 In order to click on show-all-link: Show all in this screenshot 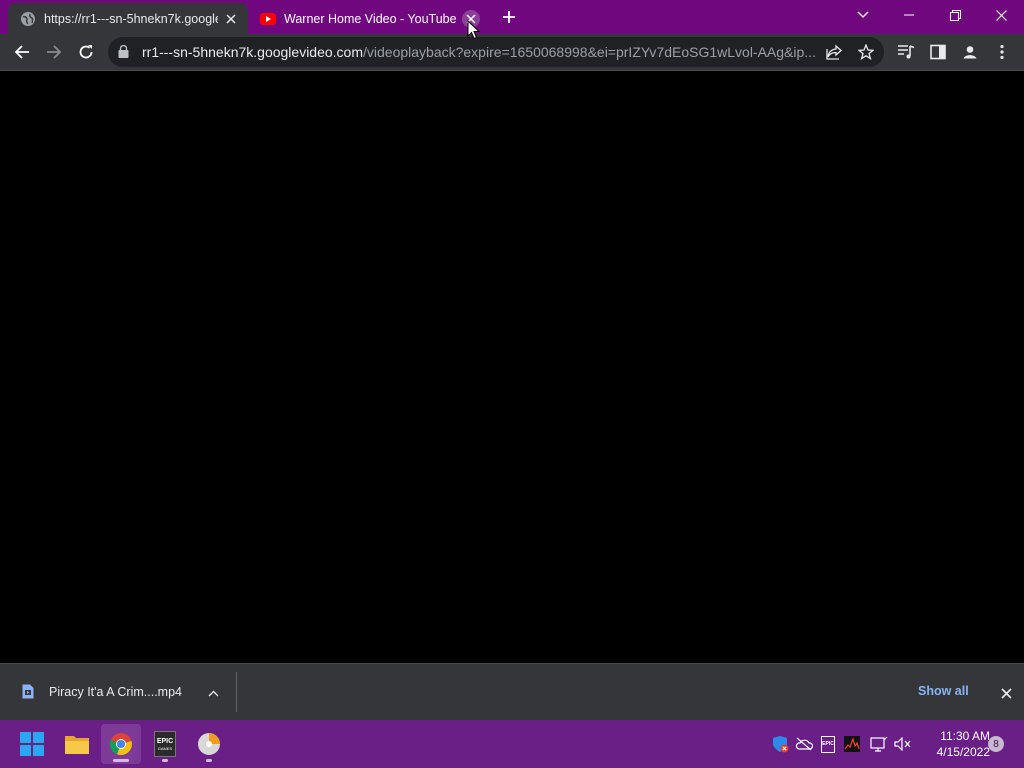, I will do `click(943, 691)`.